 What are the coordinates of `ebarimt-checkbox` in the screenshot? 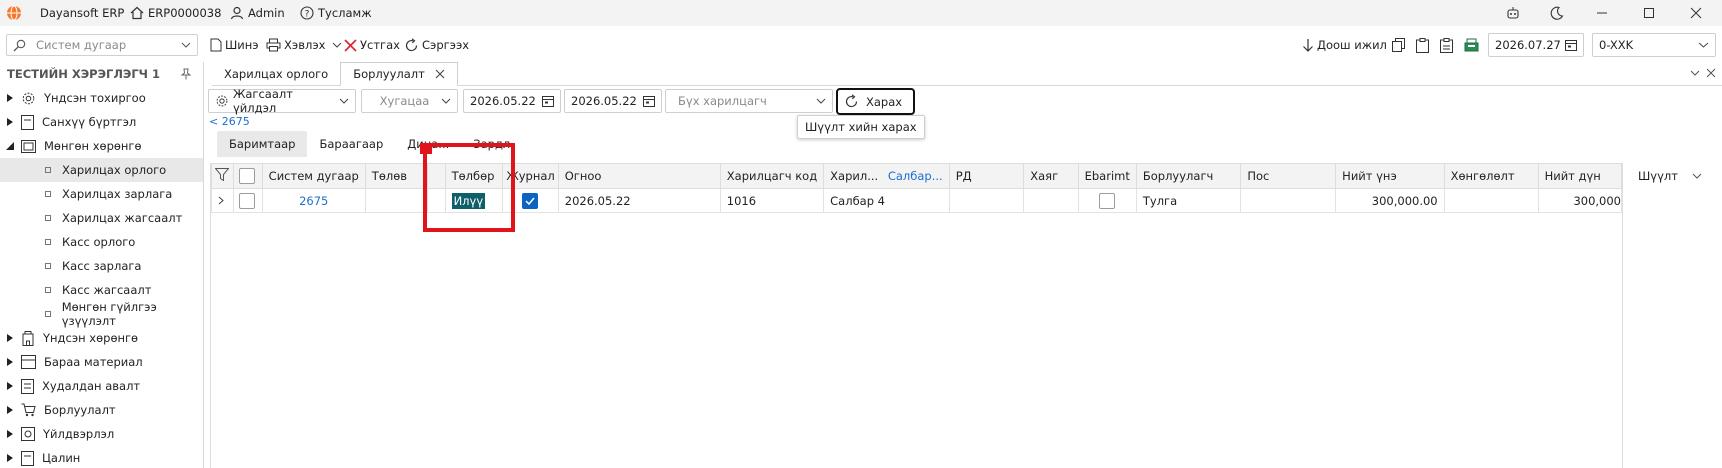 It's located at (1107, 200).